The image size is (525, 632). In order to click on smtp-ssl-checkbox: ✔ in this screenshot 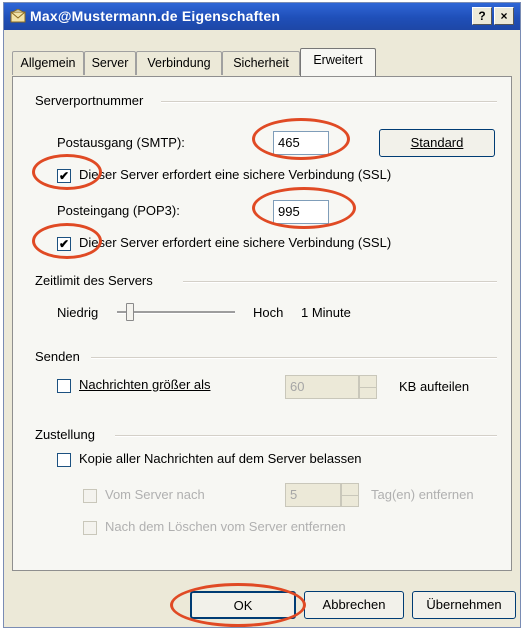, I will do `click(64, 176)`.